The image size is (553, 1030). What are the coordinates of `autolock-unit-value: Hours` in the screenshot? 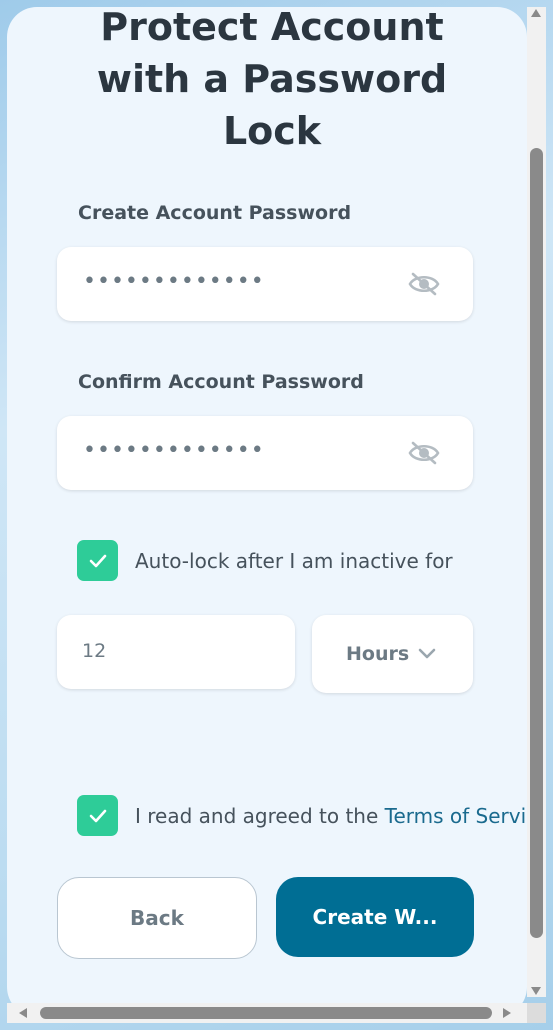 It's located at (378, 654).